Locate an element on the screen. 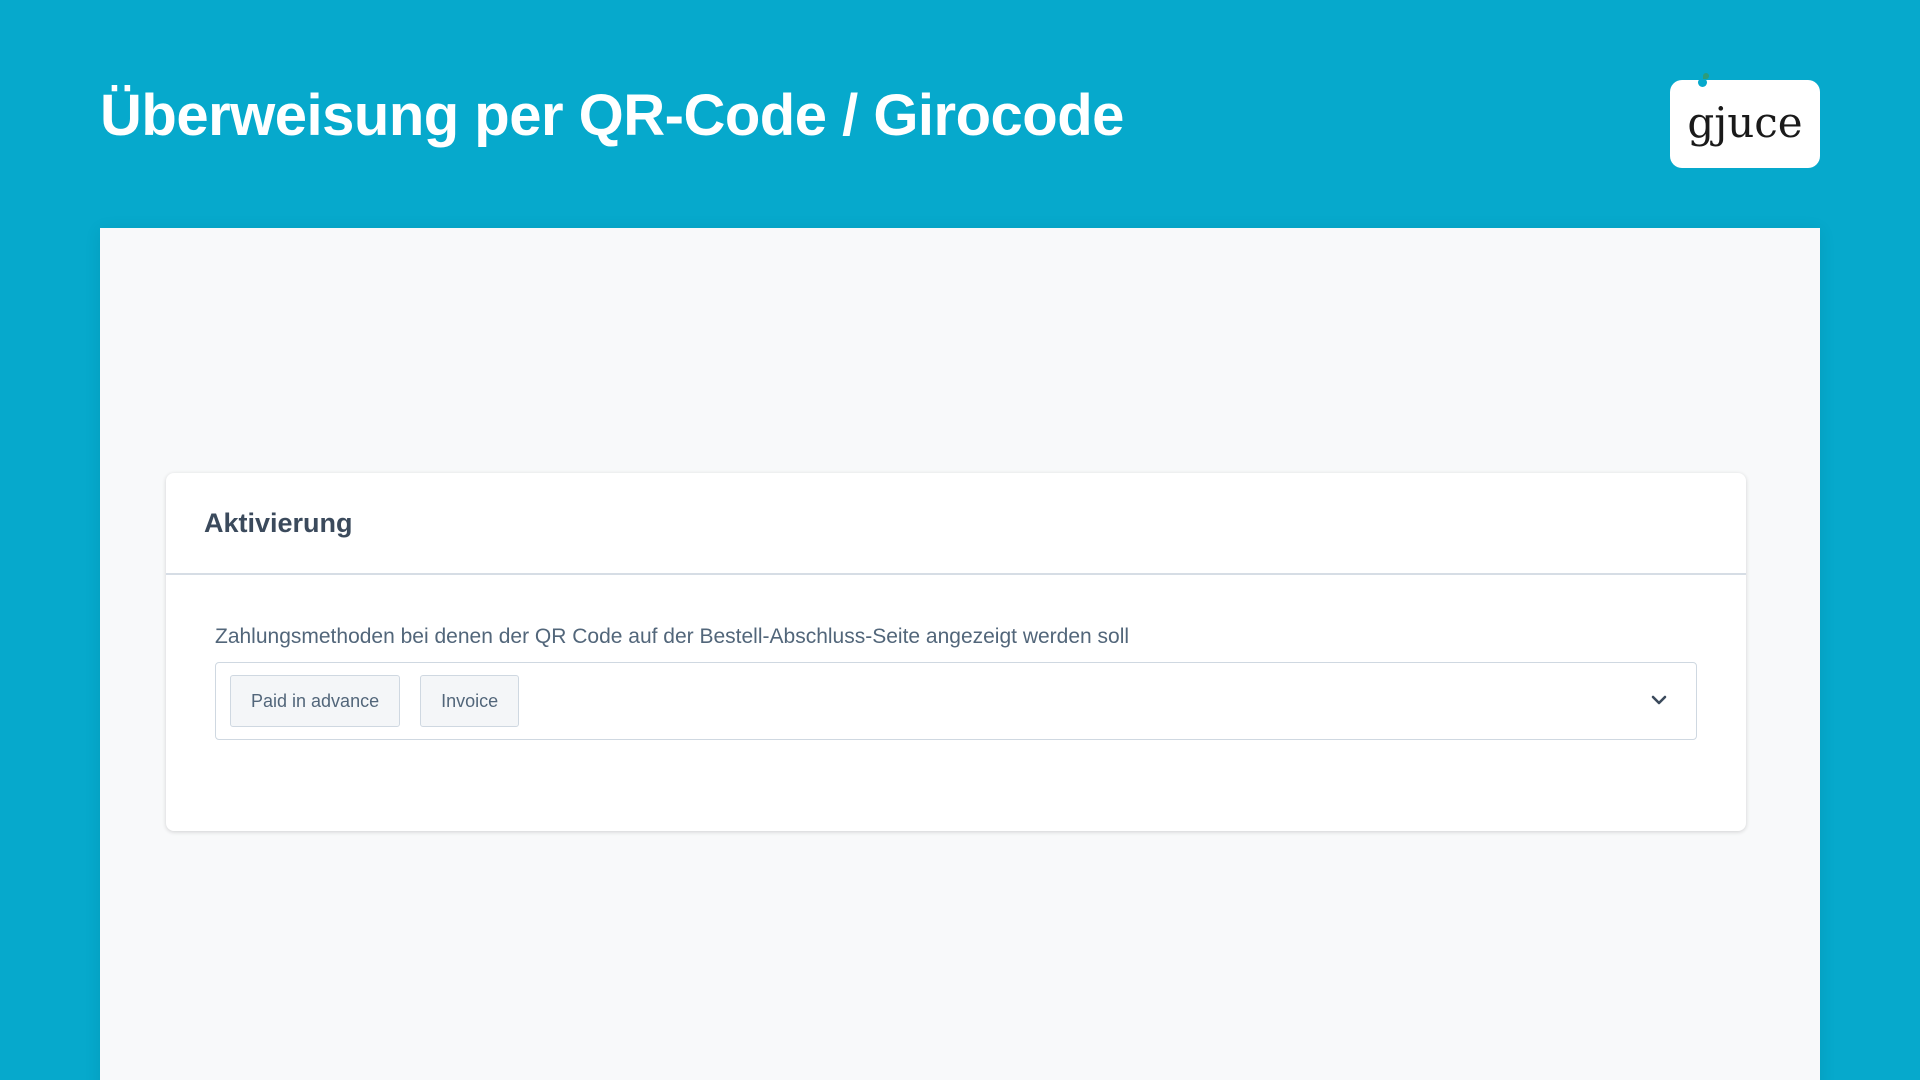 The image size is (1920, 1080). logo-text: gjuce is located at coordinates (1745, 122).